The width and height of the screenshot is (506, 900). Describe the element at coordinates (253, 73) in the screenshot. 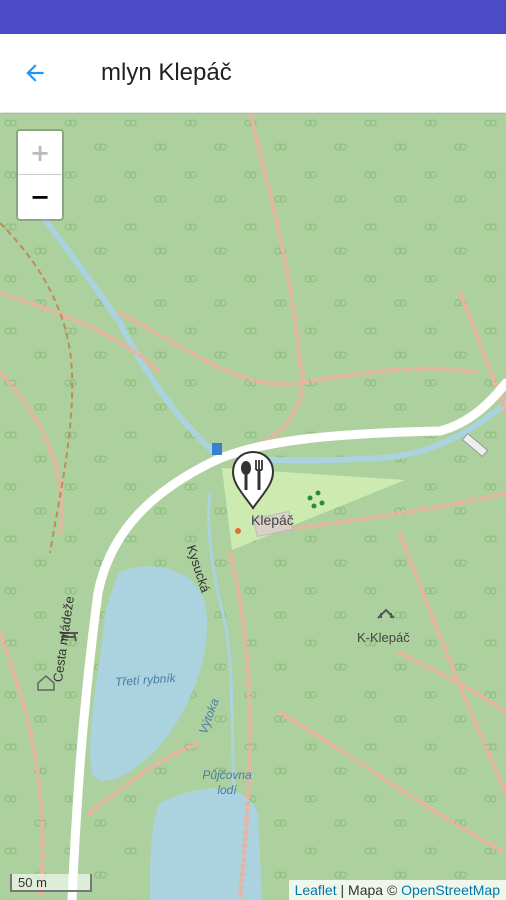

I see `app-bar: mlyn Klepáč` at that location.